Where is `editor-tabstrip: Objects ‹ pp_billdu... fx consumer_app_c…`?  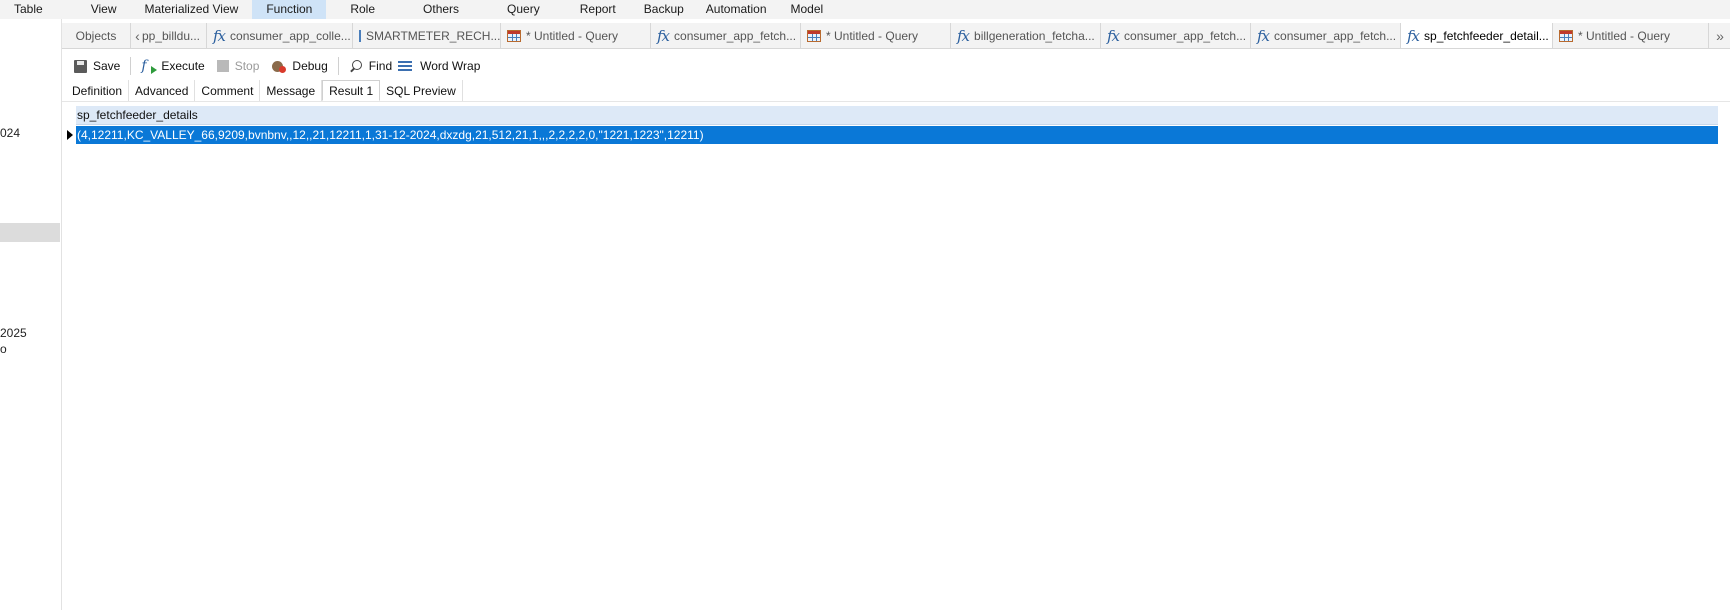 editor-tabstrip: Objects ‹ pp_billdu... fx consumer_app_c… is located at coordinates (896, 36).